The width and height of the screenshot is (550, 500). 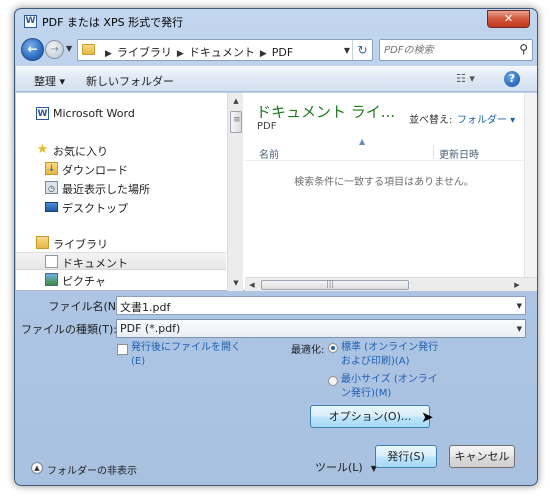 What do you see at coordinates (486, 118) in the screenshot?
I see `arrange-by-dropdown: フォルダー ▾` at bounding box center [486, 118].